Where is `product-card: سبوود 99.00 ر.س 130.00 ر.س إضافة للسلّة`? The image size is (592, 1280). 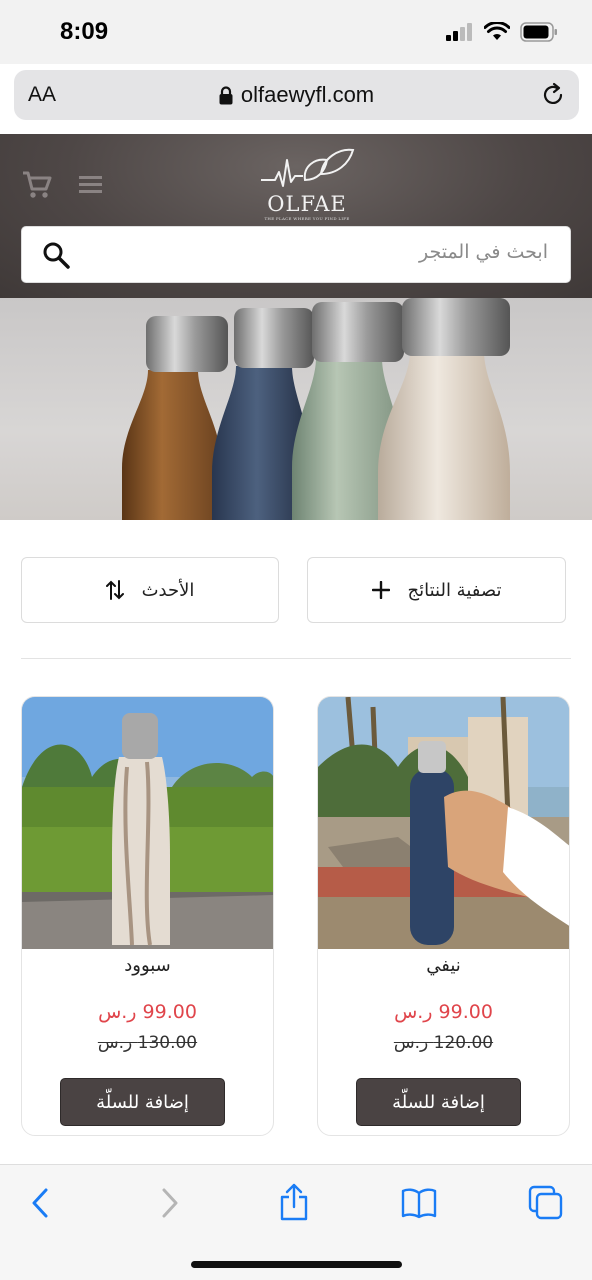 product-card: سبوود 99.00 ر.س 130.00 ر.س إضافة للسلّة is located at coordinates (147, 916).